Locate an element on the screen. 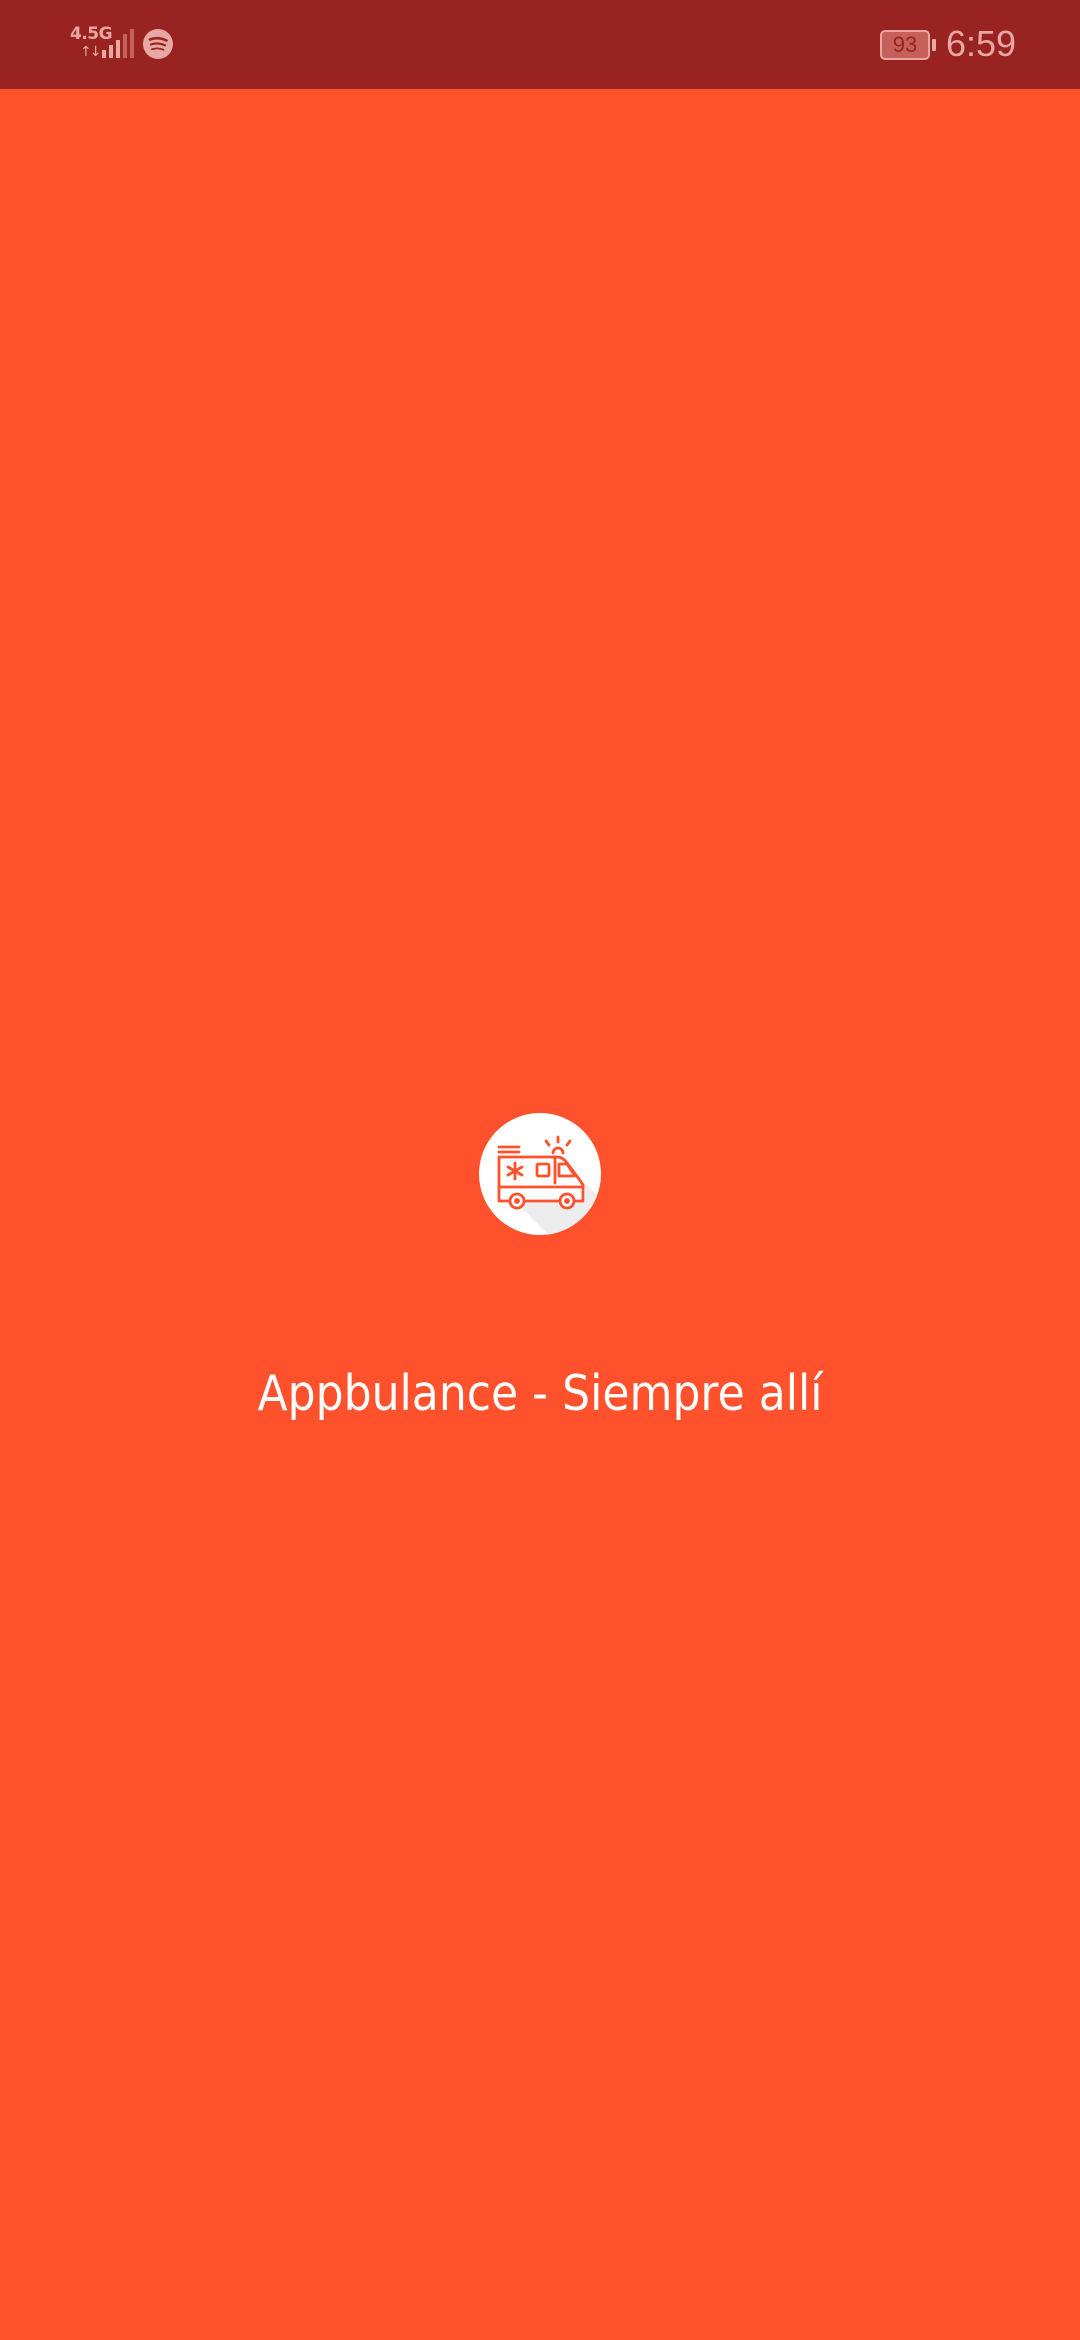 The height and width of the screenshot is (2340, 1080). spotify-icon is located at coordinates (158, 44).